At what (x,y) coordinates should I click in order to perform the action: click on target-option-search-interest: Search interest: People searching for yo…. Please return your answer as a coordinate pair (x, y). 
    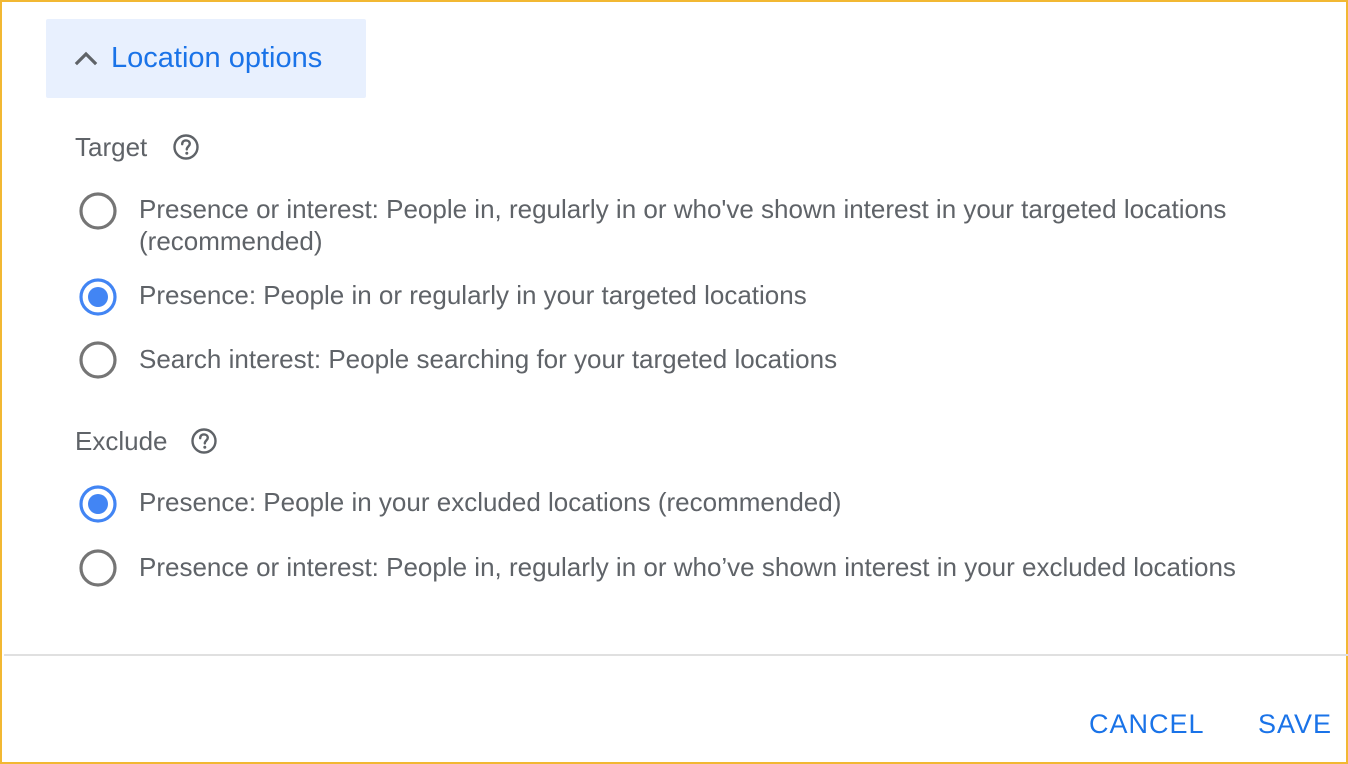
    Looking at the image, I should click on (668, 360).